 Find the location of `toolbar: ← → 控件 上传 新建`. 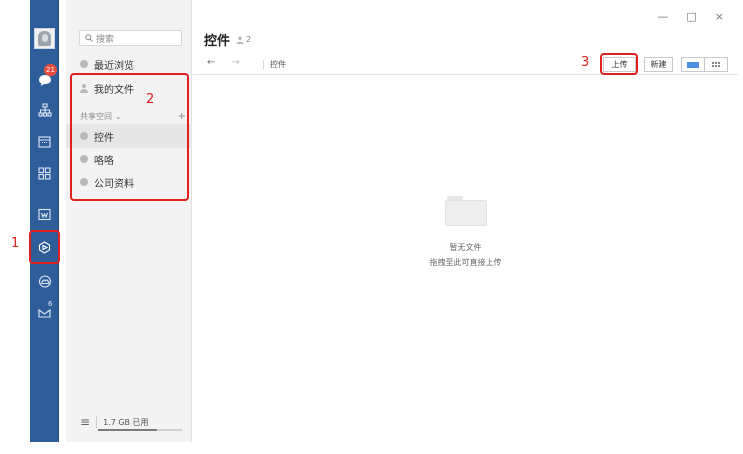

toolbar: ← → 控件 上传 新建 is located at coordinates (465, 65).